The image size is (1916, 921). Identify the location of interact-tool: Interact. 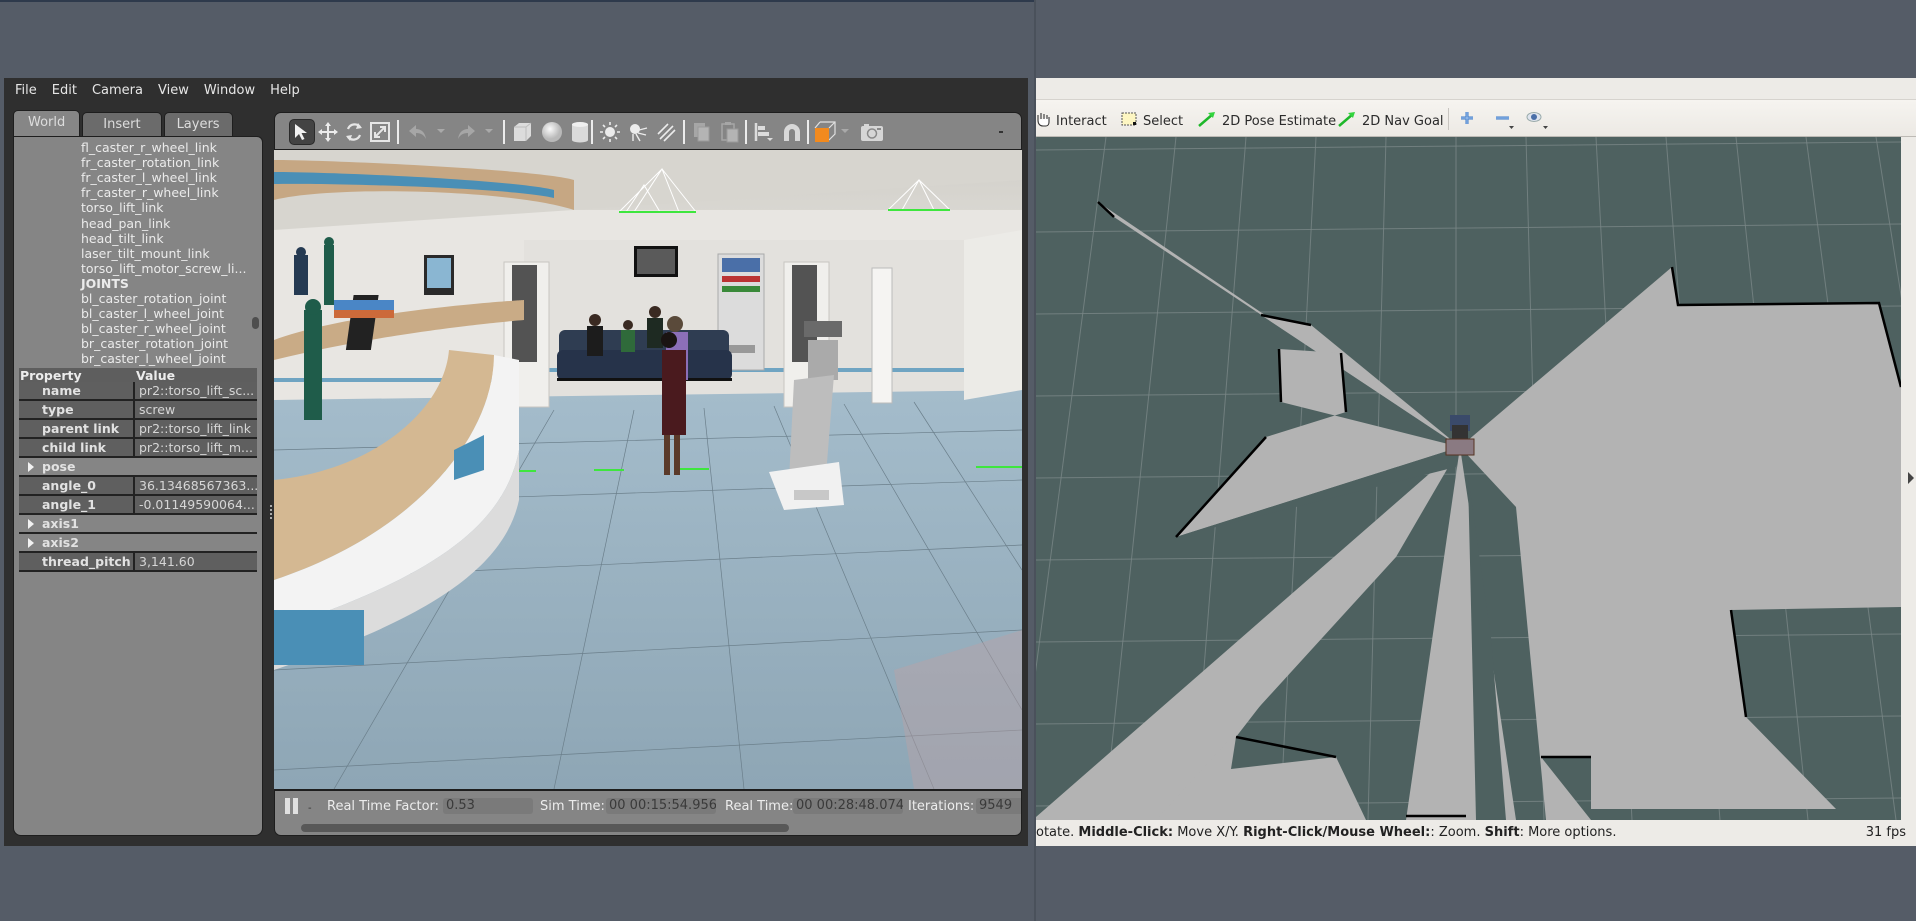
(1071, 121).